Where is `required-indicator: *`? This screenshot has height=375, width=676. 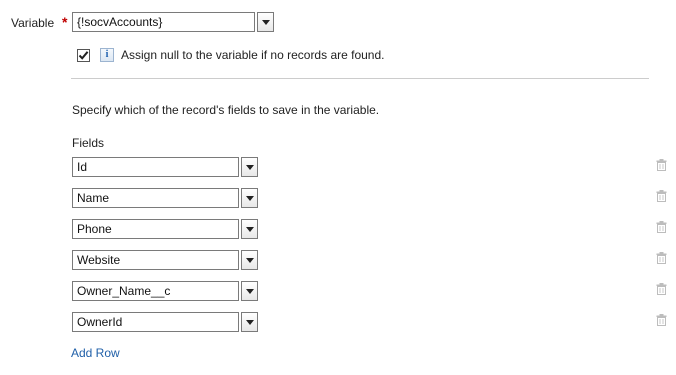 required-indicator: * is located at coordinates (65, 22).